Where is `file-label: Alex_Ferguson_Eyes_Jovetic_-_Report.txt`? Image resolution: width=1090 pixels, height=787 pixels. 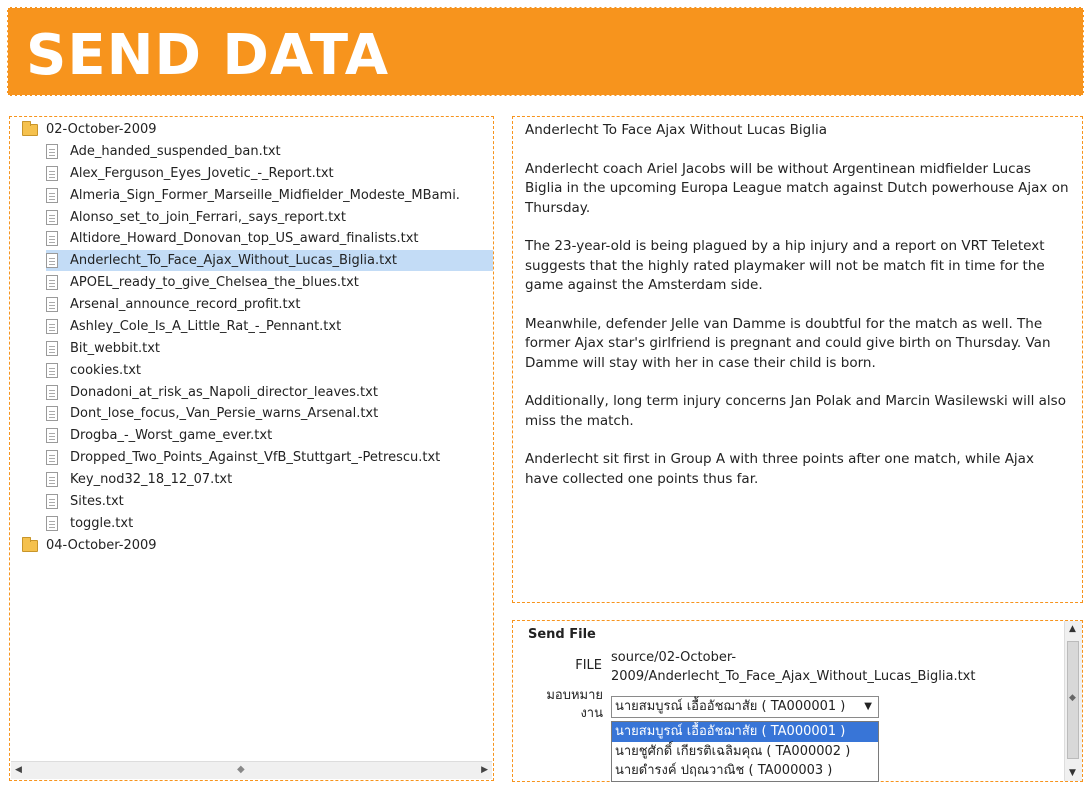 file-label: Alex_Ferguson_Eyes_Jovetic_-_Report.txt is located at coordinates (202, 173).